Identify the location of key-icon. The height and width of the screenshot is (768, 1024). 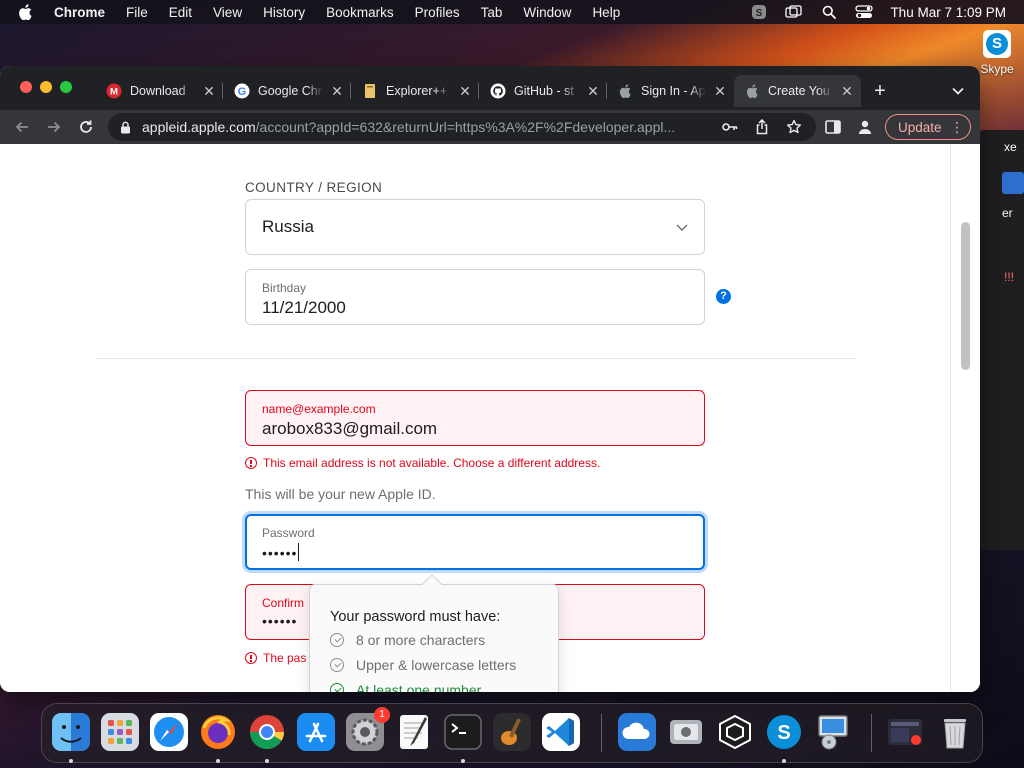
(730, 127).